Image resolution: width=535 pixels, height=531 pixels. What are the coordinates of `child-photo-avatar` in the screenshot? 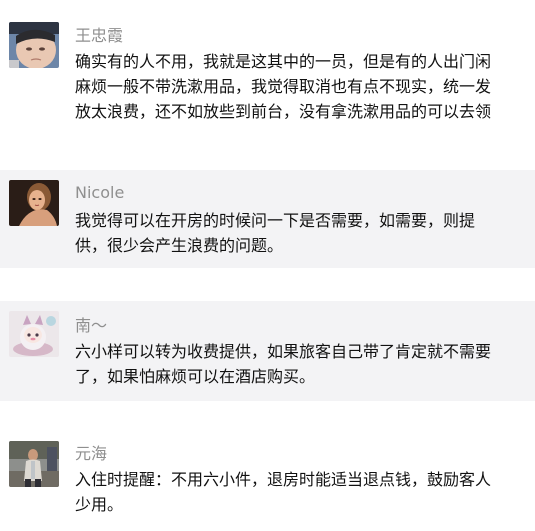 It's located at (34, 45).